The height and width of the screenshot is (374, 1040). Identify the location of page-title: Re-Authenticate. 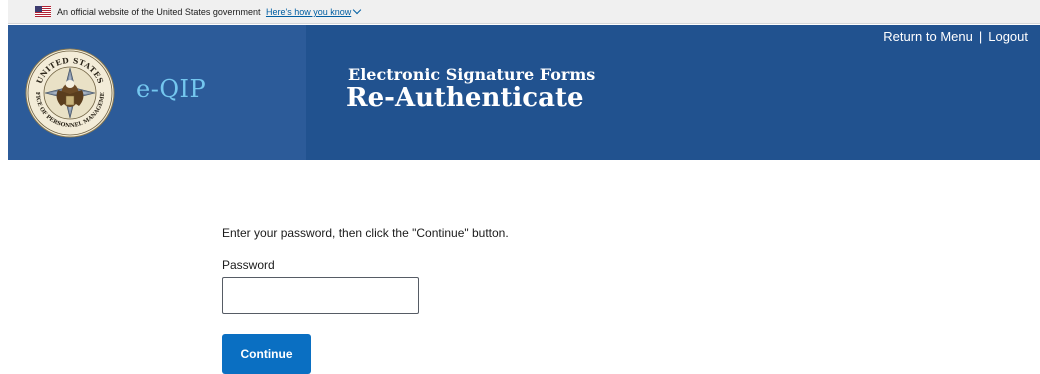
(465, 98).